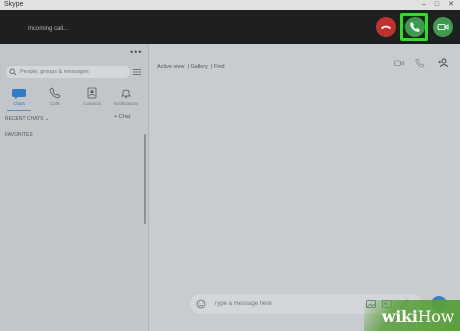 The height and width of the screenshot is (331, 460). What do you see at coordinates (230, 5) in the screenshot?
I see `window-titlebar: Skype – □ ✕` at bounding box center [230, 5].